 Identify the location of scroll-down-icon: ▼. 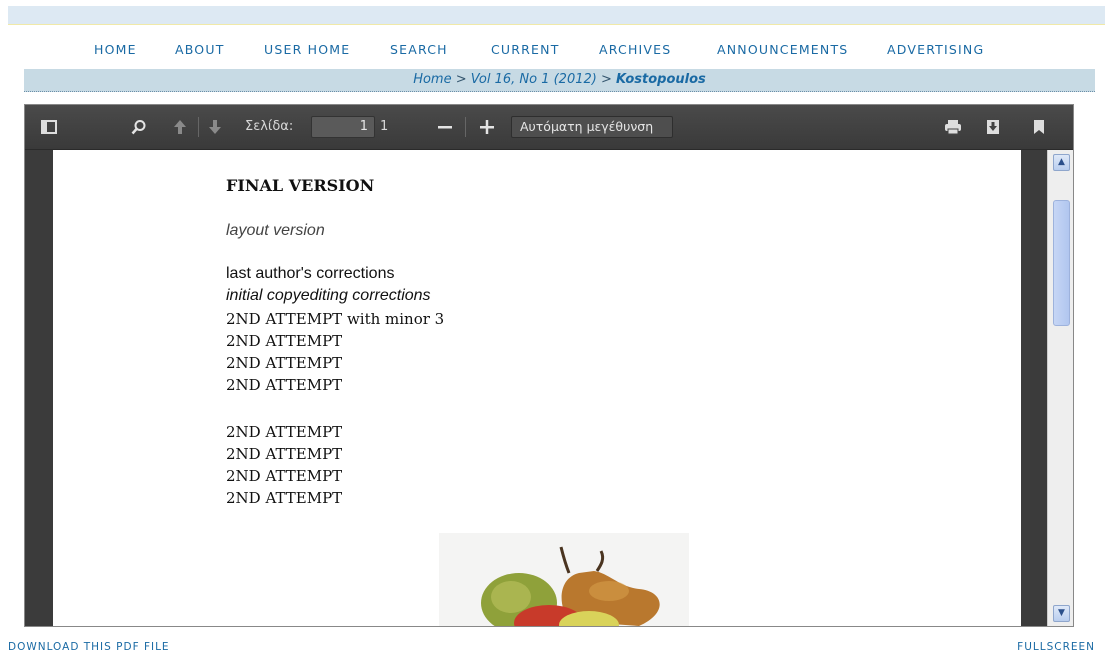
(1061, 613).